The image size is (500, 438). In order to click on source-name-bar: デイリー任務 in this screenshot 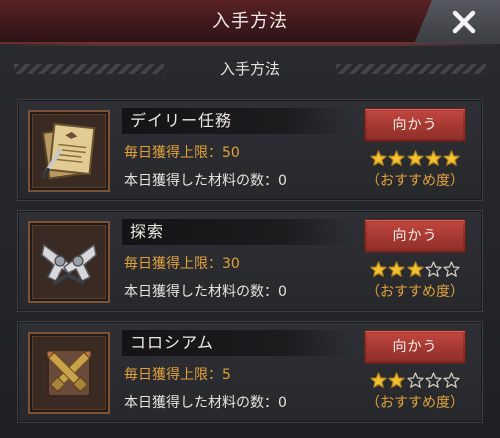, I will do `click(237, 121)`.